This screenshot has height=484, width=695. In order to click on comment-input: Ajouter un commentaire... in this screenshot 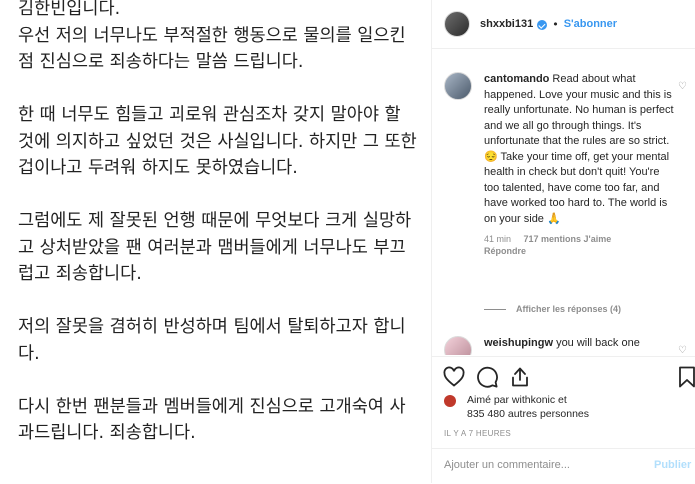, I will do `click(507, 465)`.